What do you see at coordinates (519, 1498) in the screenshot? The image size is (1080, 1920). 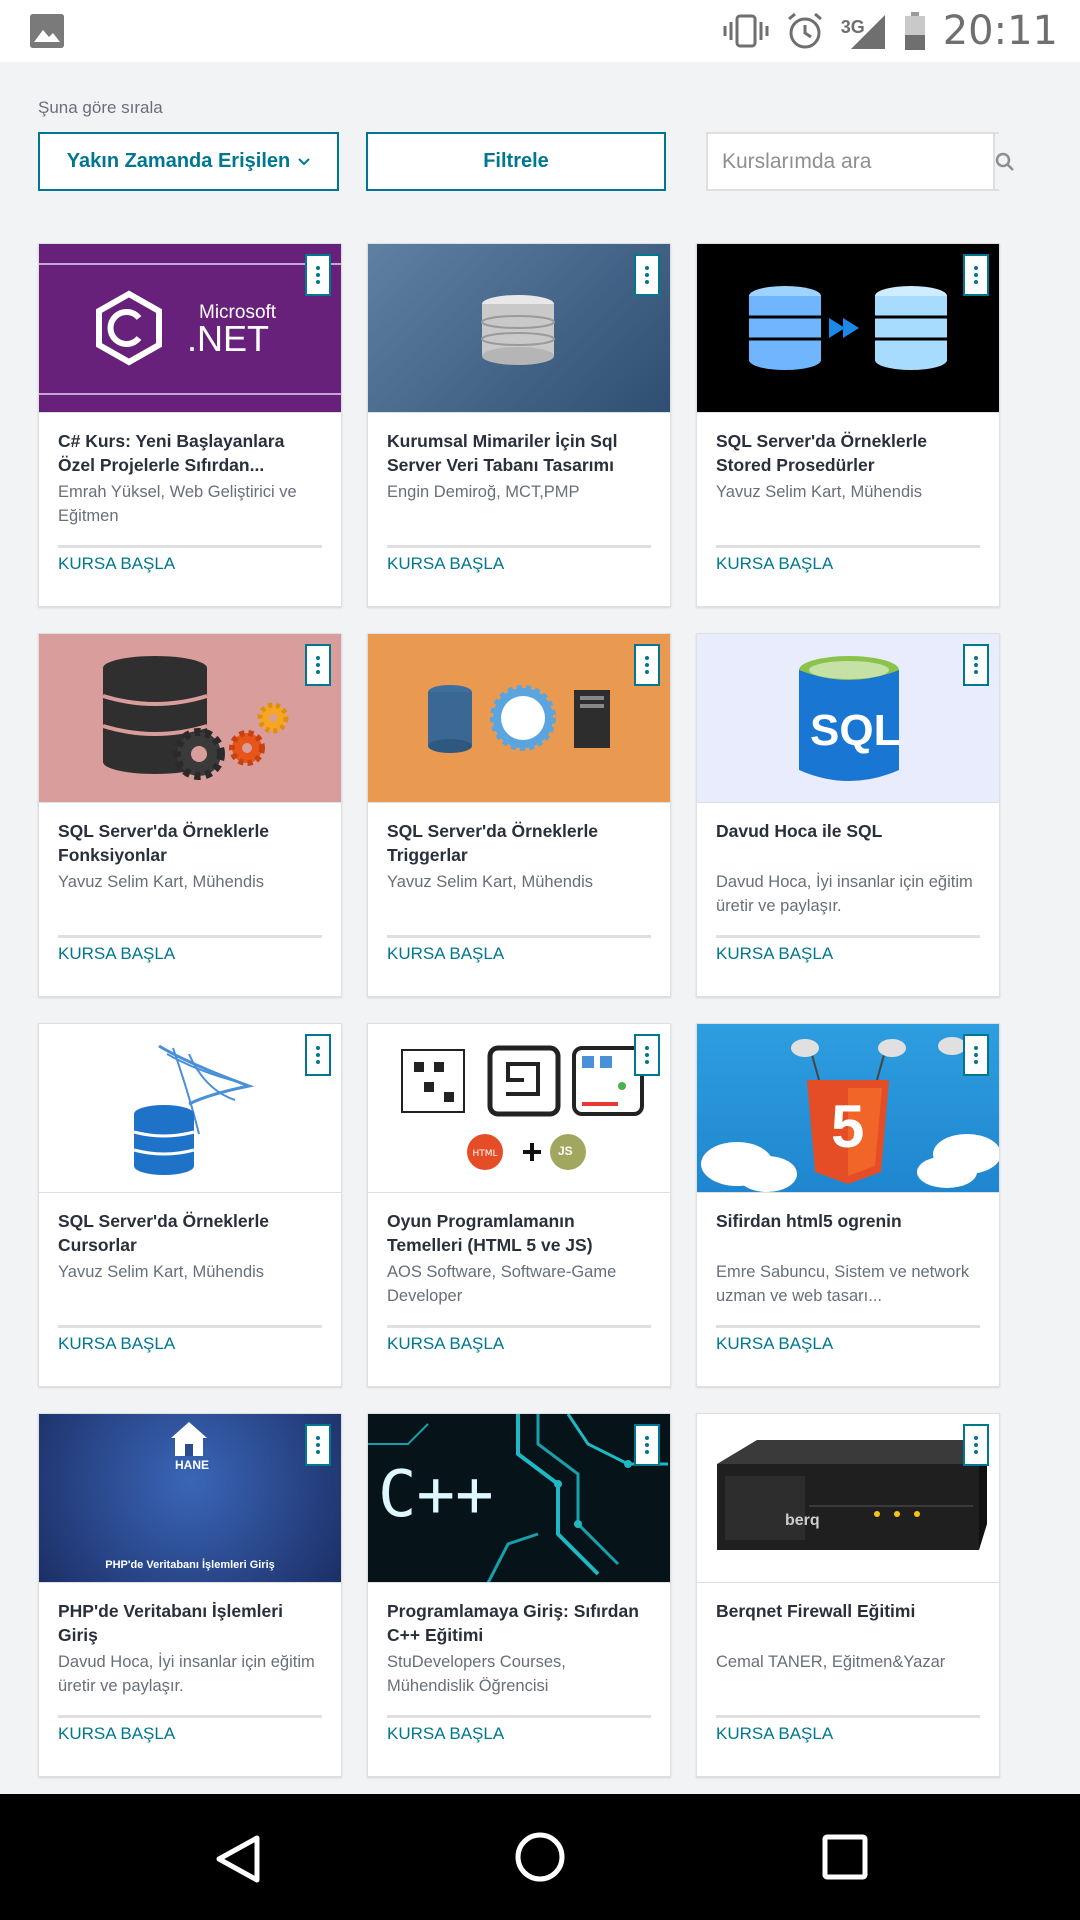 I see `course-thumbnail: C++` at bounding box center [519, 1498].